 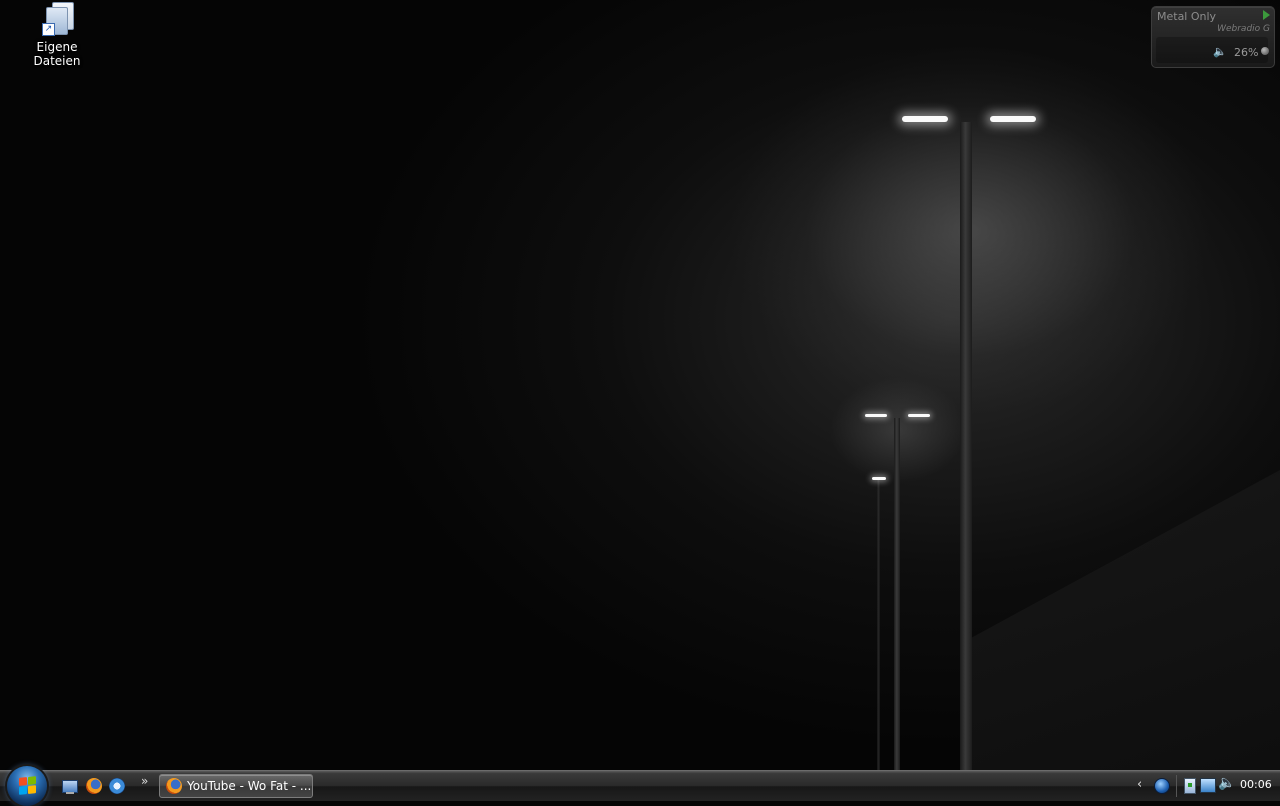 I want to click on volume-icon: 🔈, so click(x=1226, y=783).